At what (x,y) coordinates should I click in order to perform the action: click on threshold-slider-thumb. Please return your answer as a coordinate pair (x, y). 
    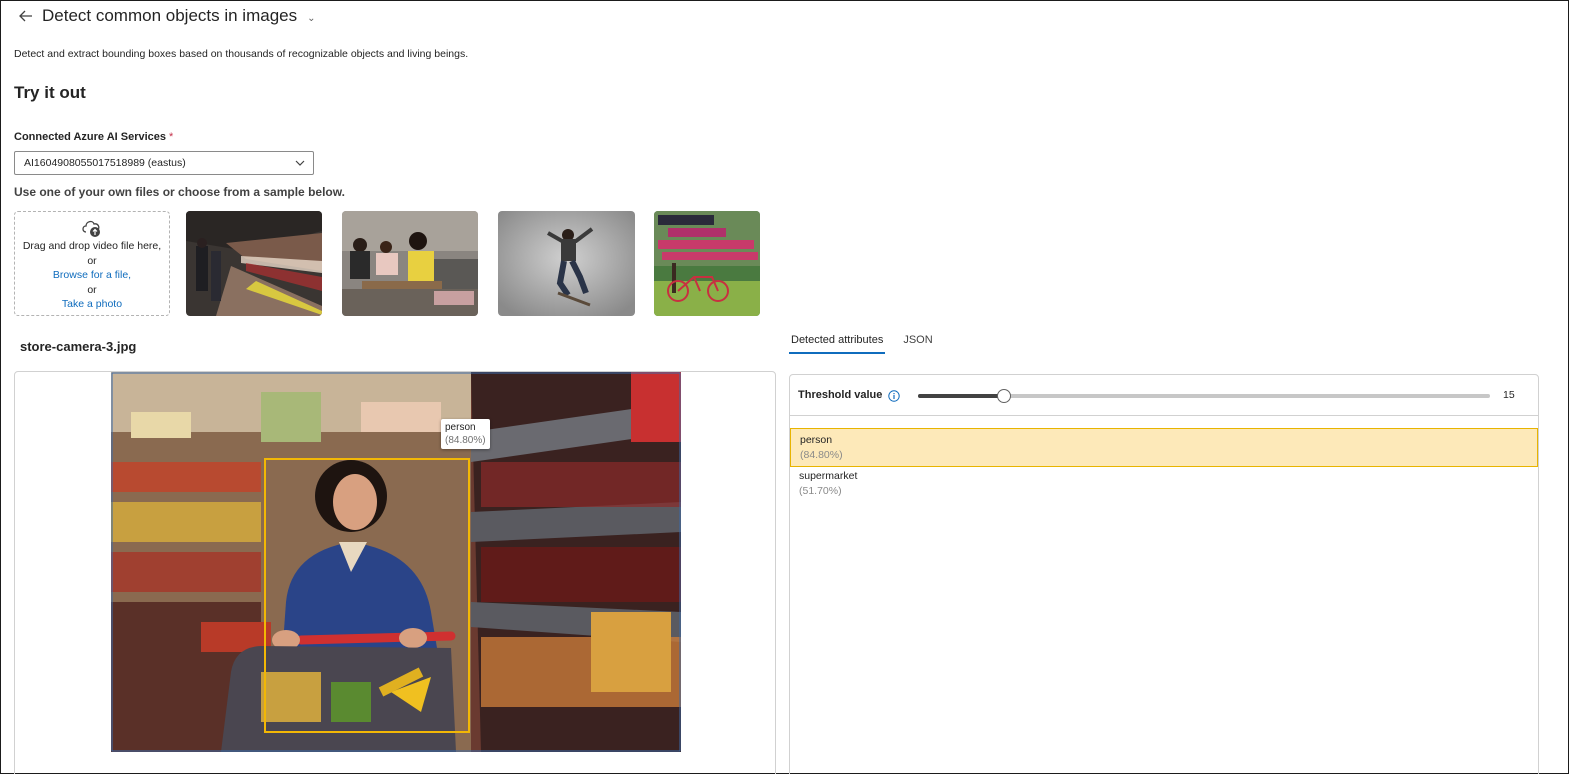
    Looking at the image, I should click on (1003, 396).